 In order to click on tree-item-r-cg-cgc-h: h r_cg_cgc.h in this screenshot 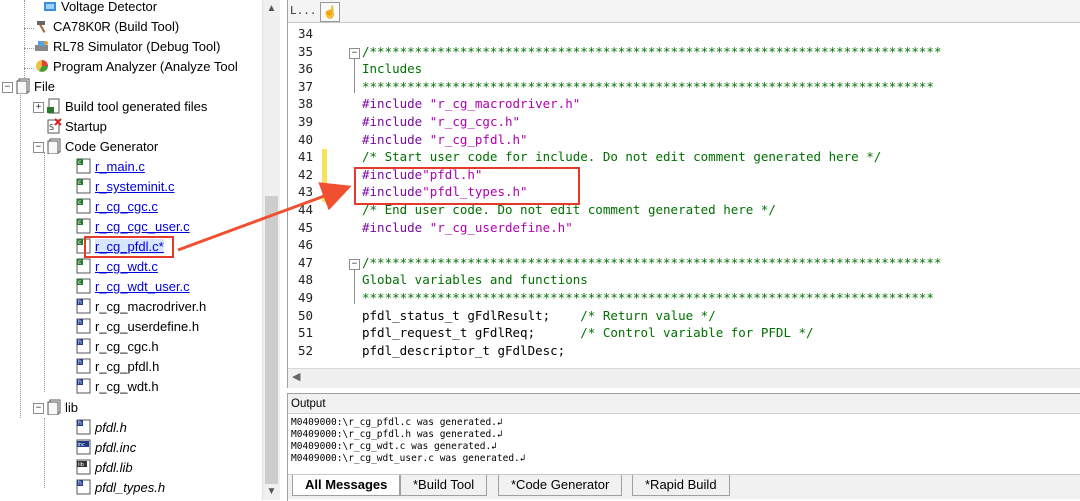, I will do `click(117, 347)`.